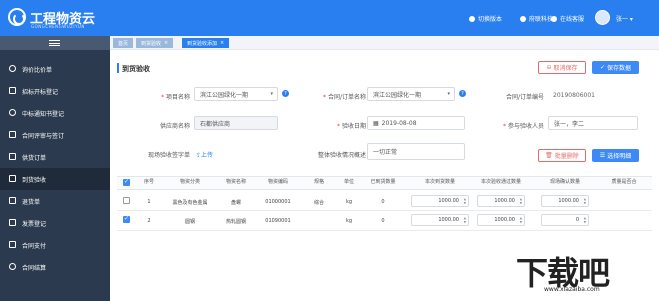 The height and width of the screenshot is (301, 659). I want to click on wallet-icon, so click(12, 244).